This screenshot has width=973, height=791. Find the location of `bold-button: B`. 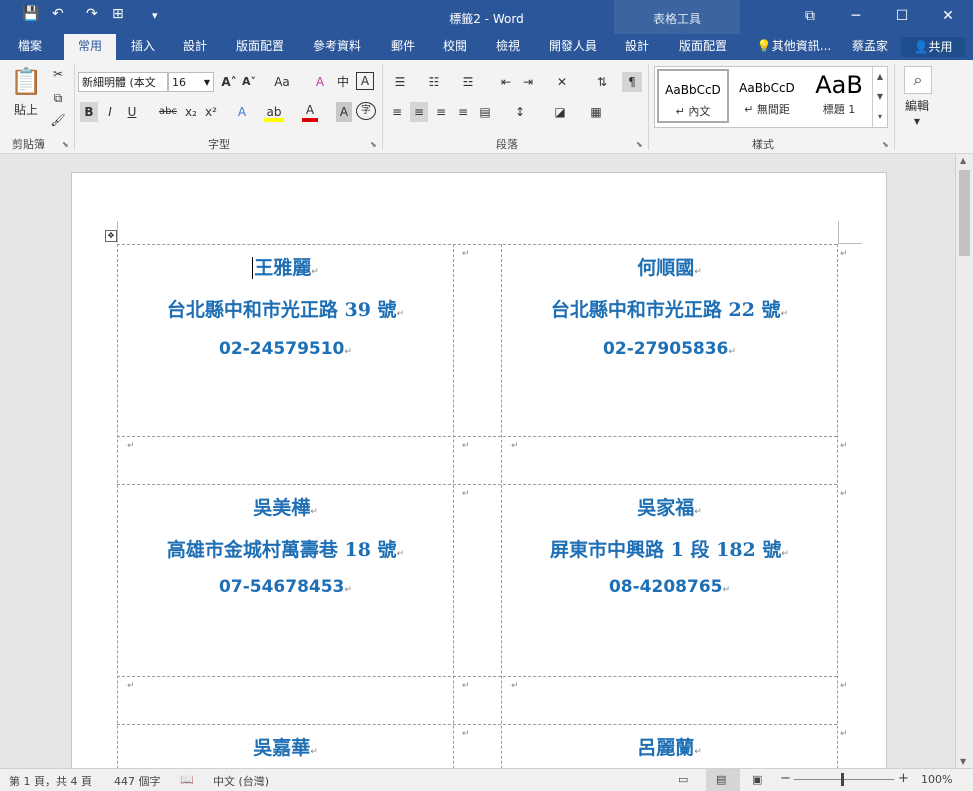

bold-button: B is located at coordinates (89, 112).